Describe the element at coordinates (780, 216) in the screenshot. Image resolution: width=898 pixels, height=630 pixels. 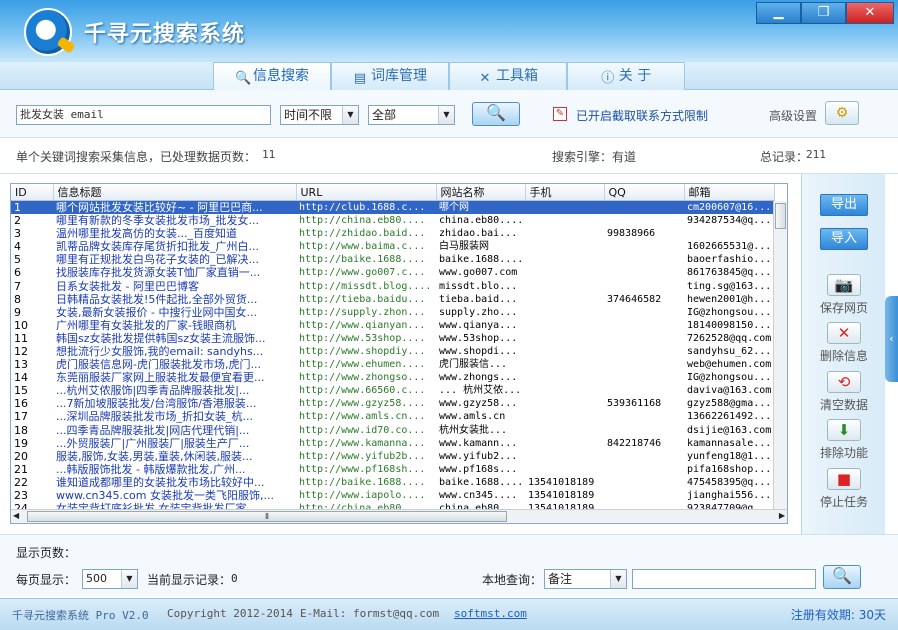
I see `scroll-thumb` at that location.